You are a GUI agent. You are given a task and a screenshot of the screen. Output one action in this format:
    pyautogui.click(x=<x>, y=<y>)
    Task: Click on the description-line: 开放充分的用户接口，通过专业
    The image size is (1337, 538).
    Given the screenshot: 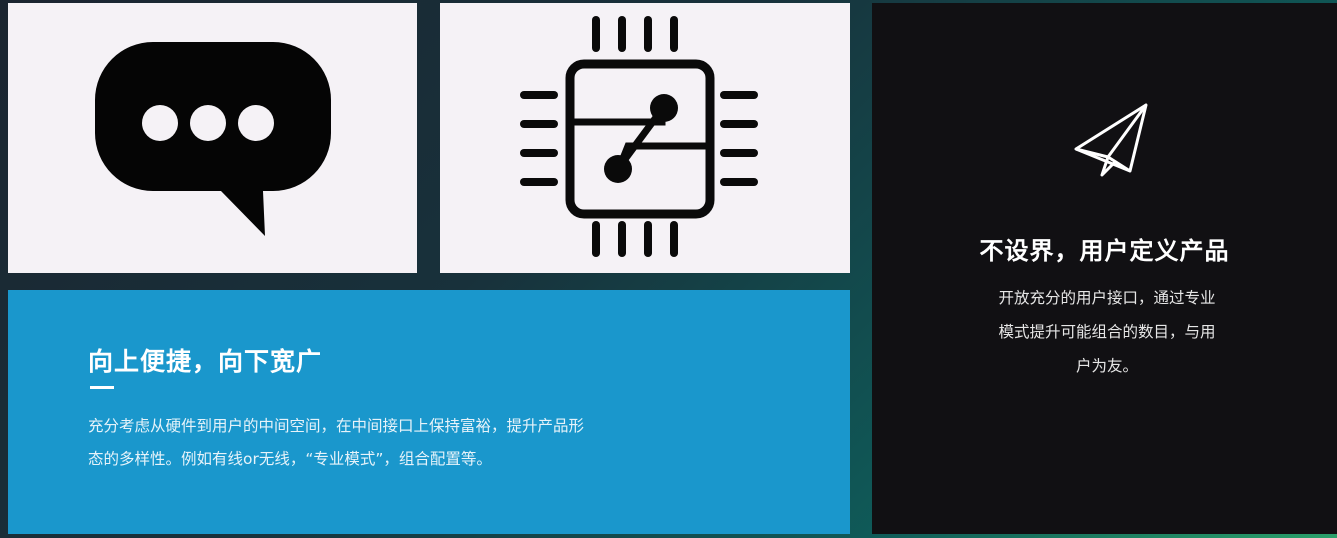 What is the action you would take?
    pyautogui.click(x=1107, y=298)
    